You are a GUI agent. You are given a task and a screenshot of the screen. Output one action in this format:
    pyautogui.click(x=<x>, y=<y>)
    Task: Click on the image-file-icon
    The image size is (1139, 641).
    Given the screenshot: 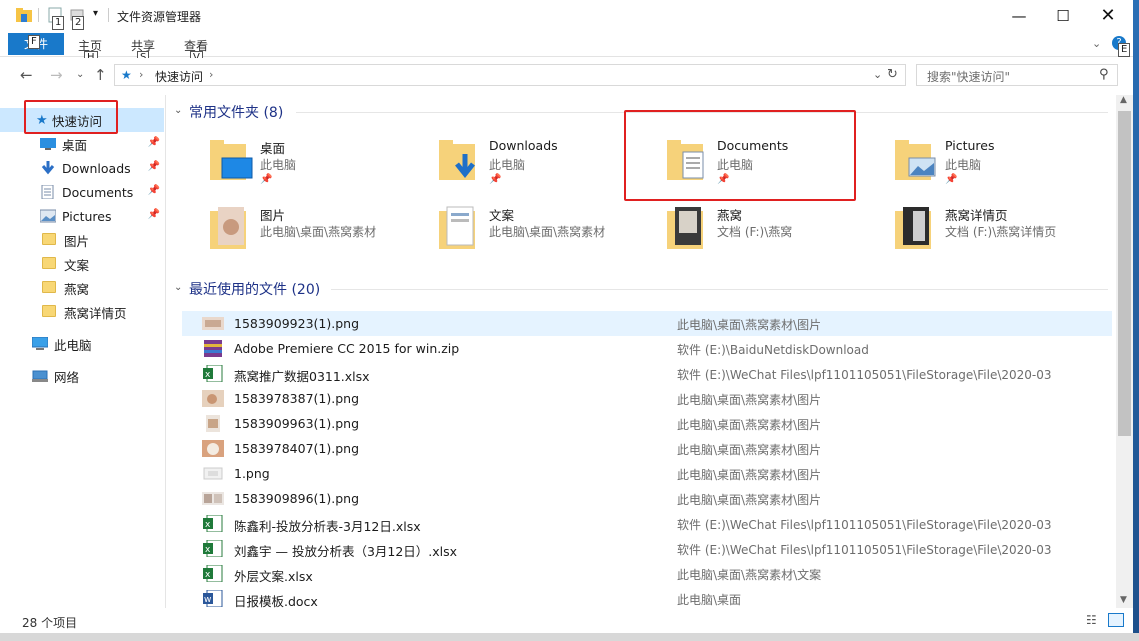 What is the action you would take?
    pyautogui.click(x=213, y=498)
    